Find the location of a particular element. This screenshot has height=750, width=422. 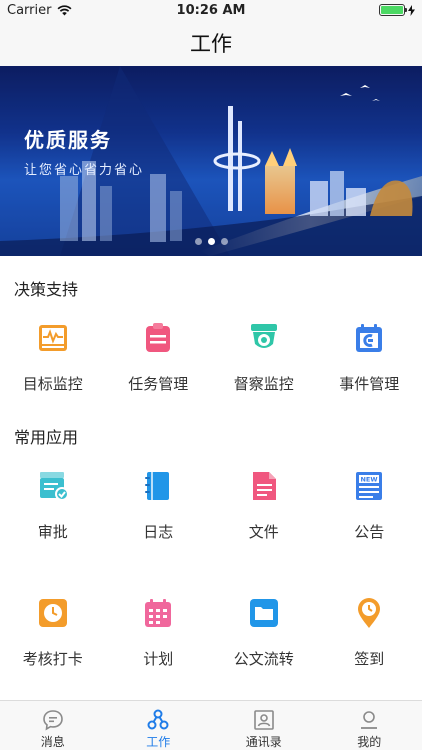

app-log: 日志 is located at coordinates (159, 506).